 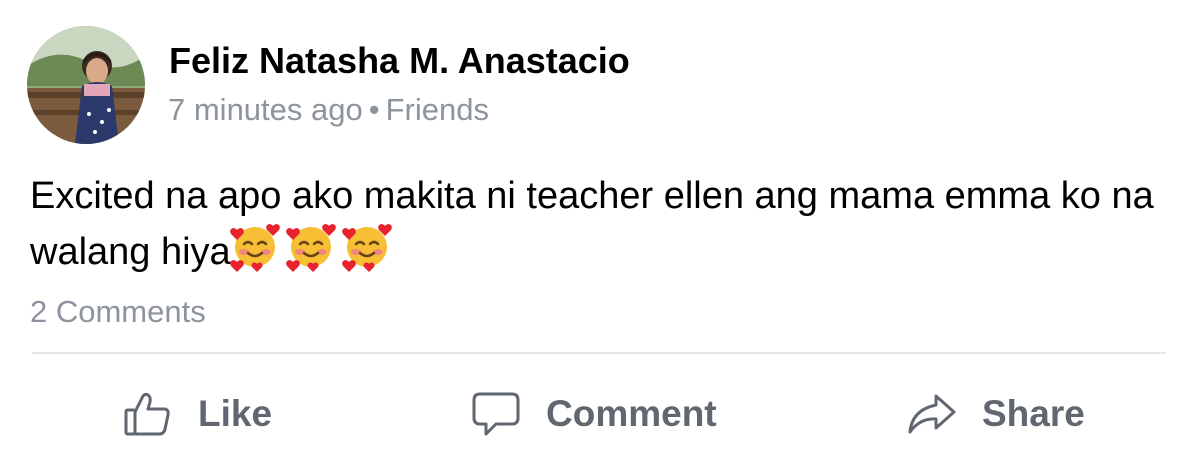 I want to click on avatar, so click(x=86, y=85).